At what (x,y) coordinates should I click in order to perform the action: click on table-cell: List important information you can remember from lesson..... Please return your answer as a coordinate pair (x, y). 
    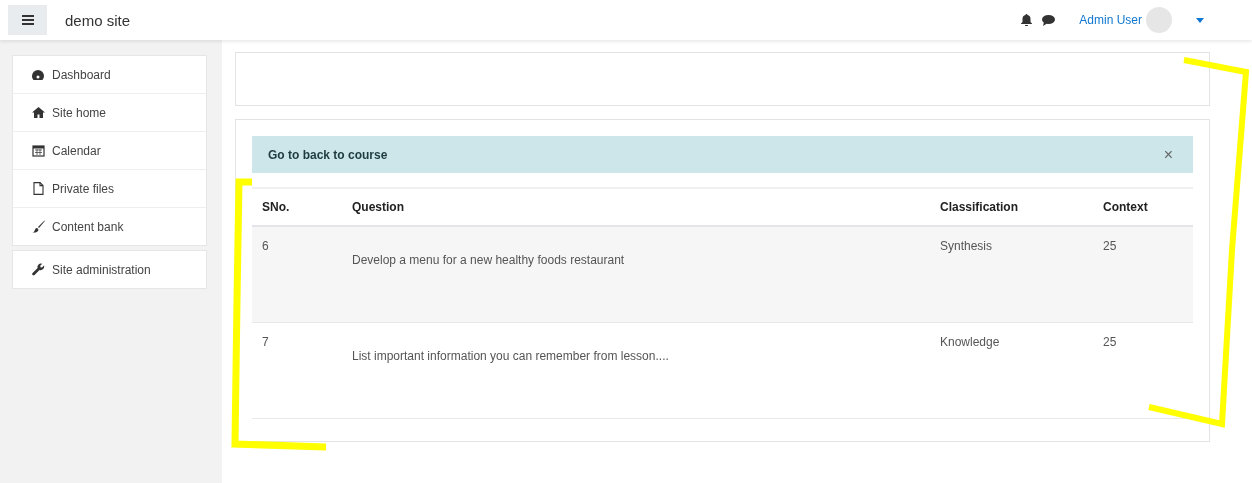
    Looking at the image, I should click on (636, 371).